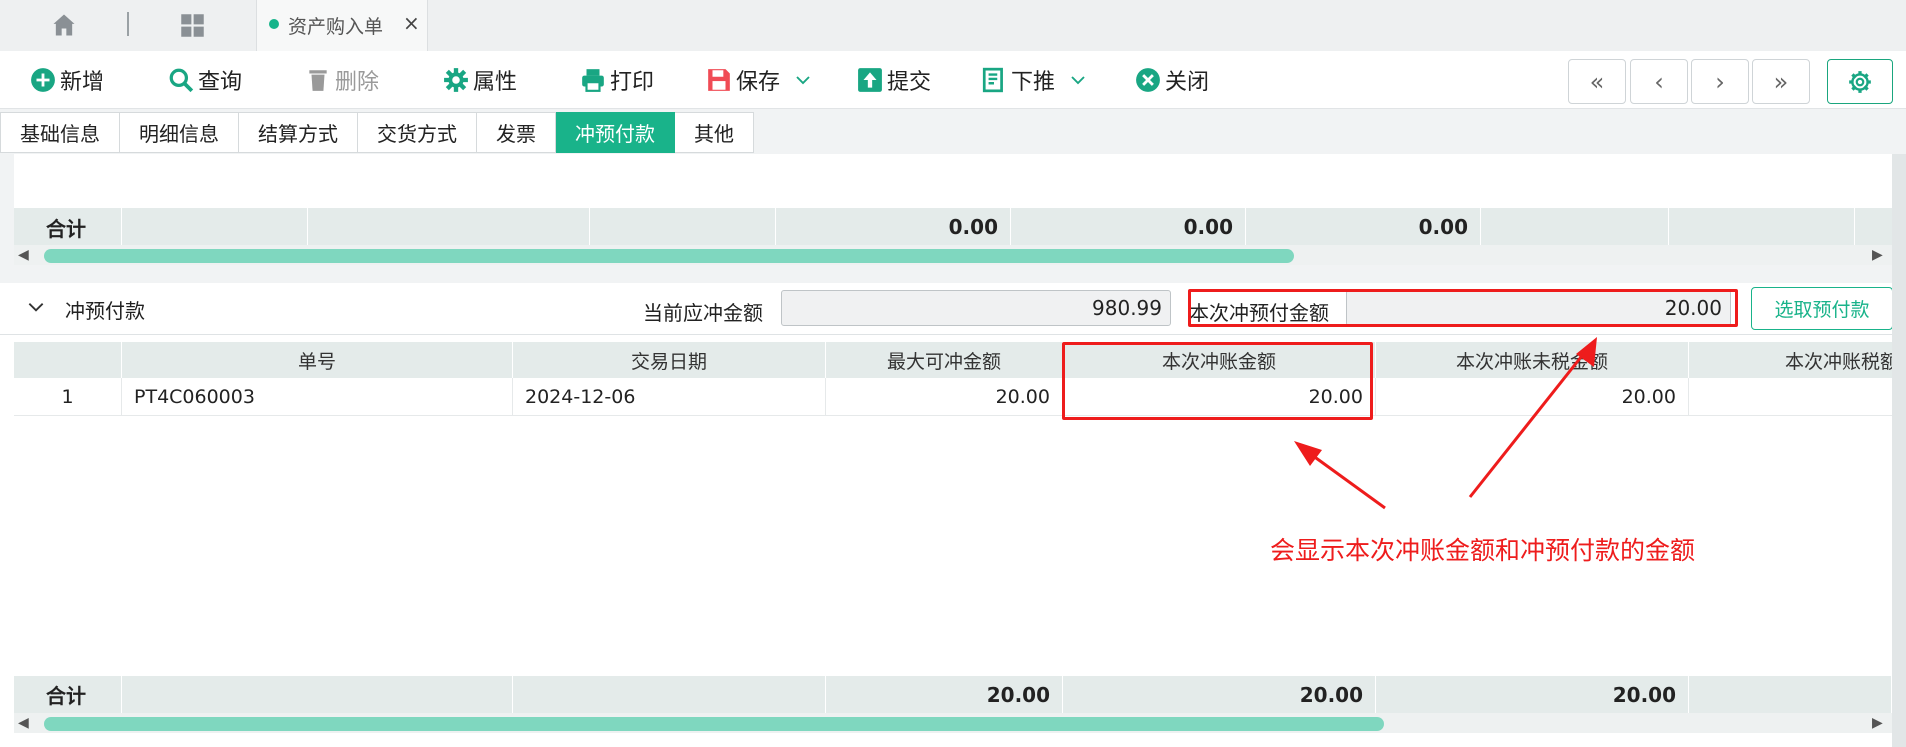 The width and height of the screenshot is (1906, 747). Describe the element at coordinates (1797, 397) in the screenshot. I see `offset-tax-cell` at that location.